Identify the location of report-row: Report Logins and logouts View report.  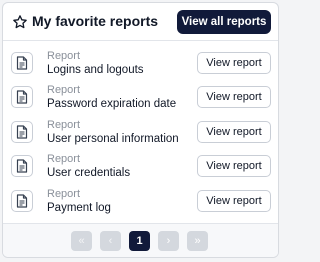
(140, 64).